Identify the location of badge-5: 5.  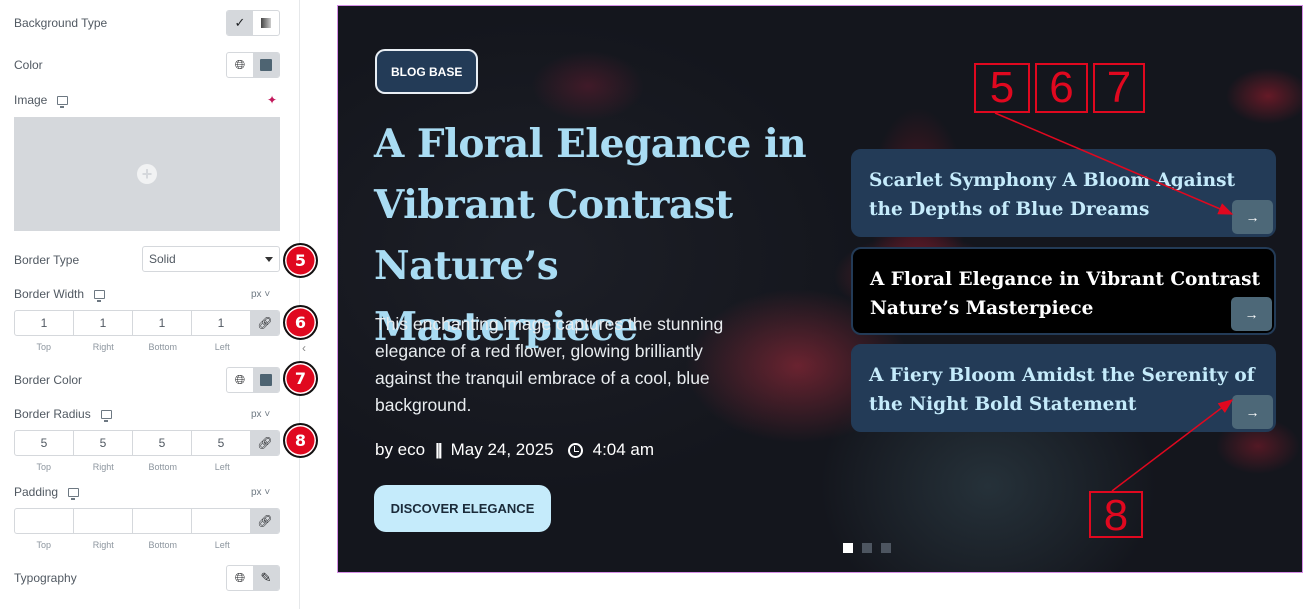
(300, 260).